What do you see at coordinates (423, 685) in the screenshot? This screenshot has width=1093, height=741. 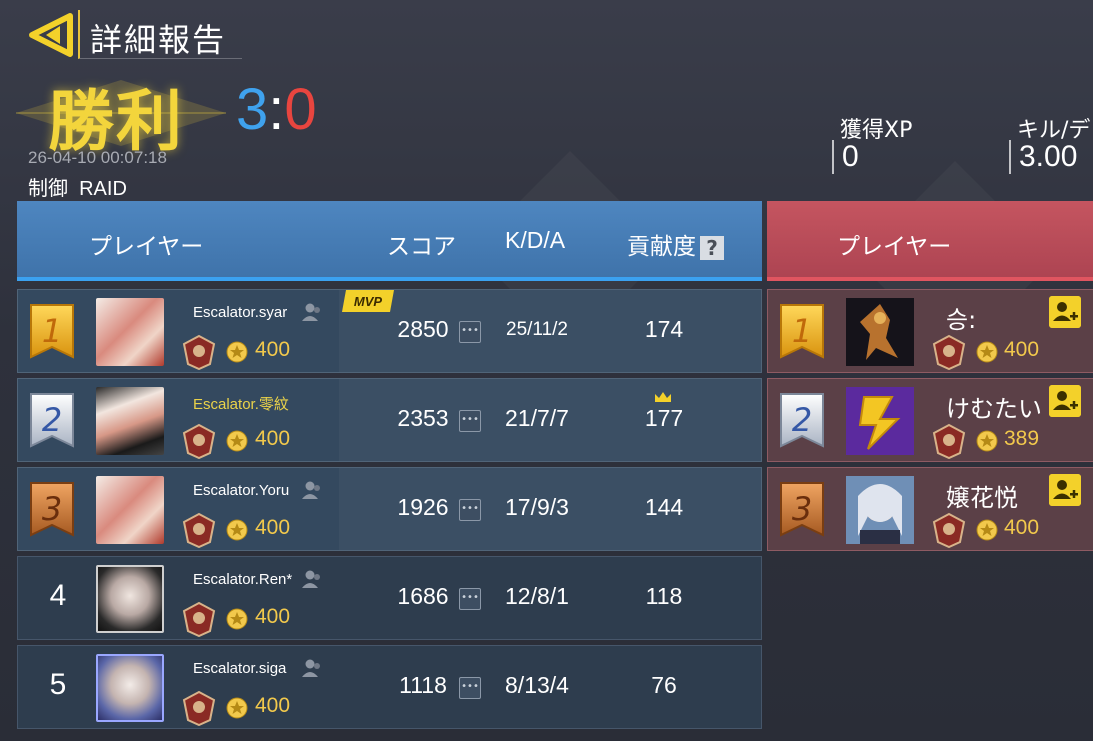 I see `player-score: 1118` at bounding box center [423, 685].